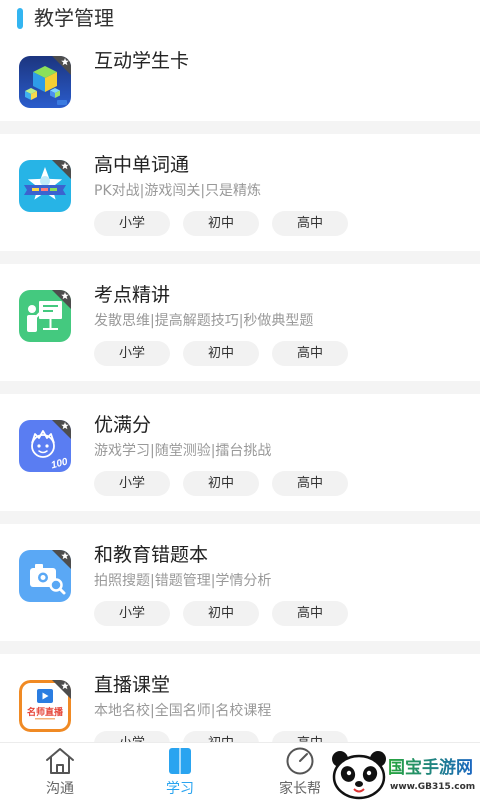  Describe the element at coordinates (240, 15) in the screenshot. I see `section-header: 教学管理` at that location.